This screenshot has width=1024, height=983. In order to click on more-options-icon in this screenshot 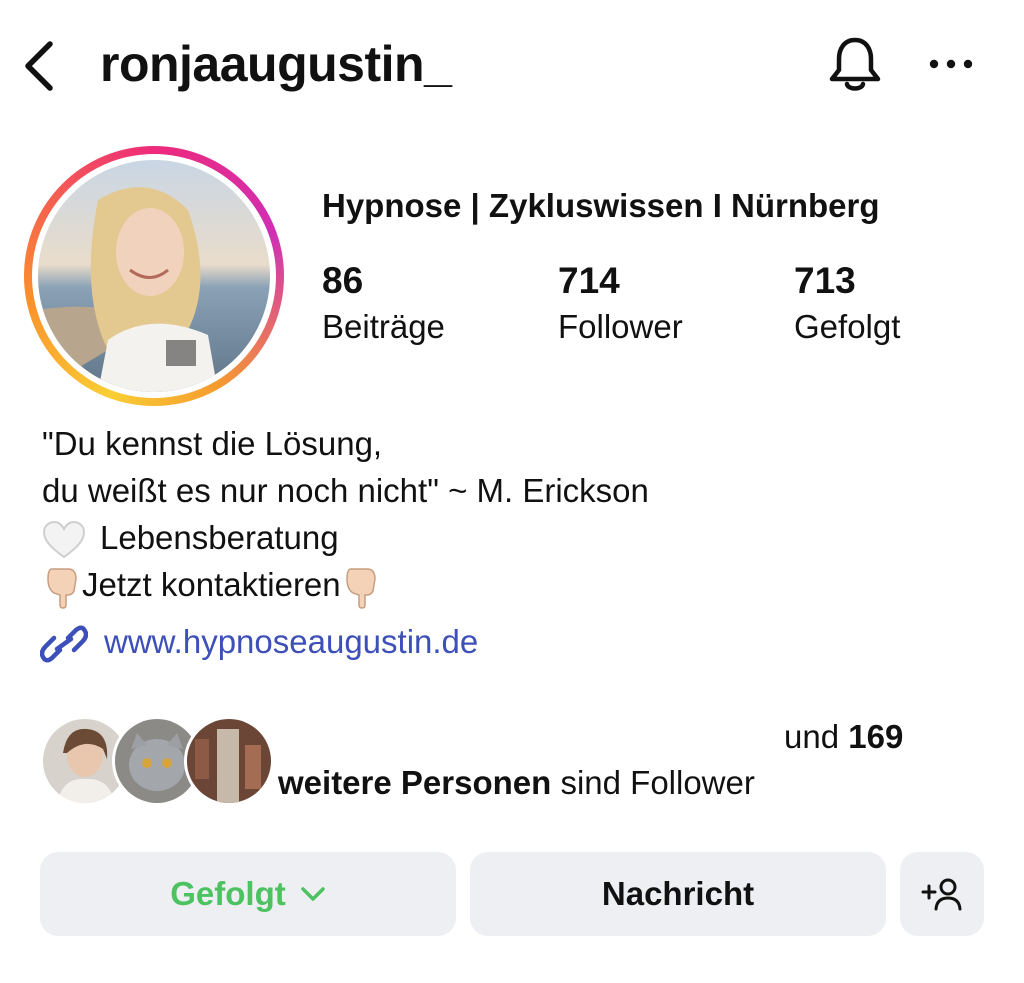, I will do `click(951, 64)`.